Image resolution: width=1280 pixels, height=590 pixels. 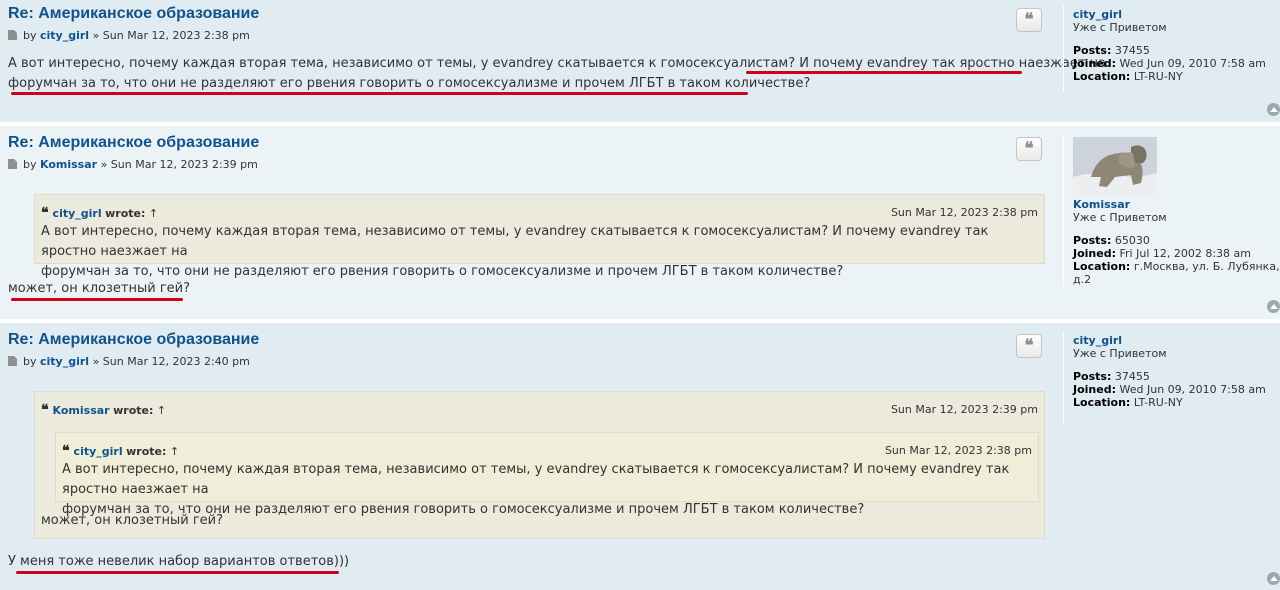 I want to click on post-date: Sun Mar 12, 2023 2:38 pm, so click(x=176, y=35).